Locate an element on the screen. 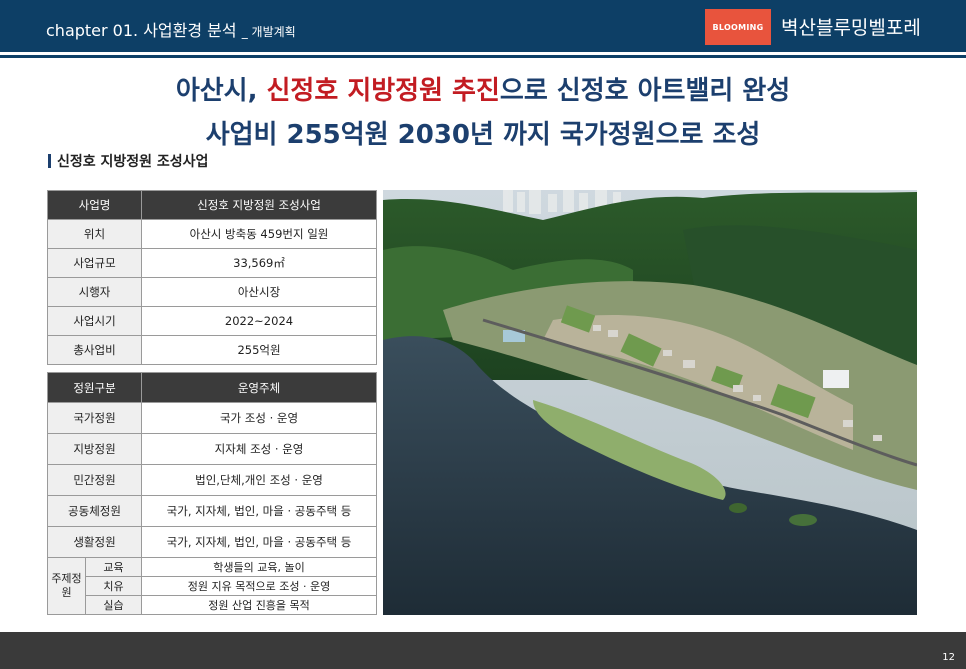  table-header-row: 사업명 신정호 지방정원 조성사업 is located at coordinates (212, 205).